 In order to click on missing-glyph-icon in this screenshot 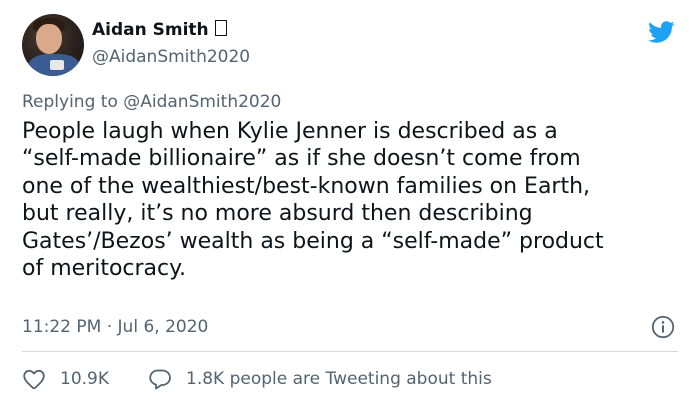, I will do `click(220, 28)`.